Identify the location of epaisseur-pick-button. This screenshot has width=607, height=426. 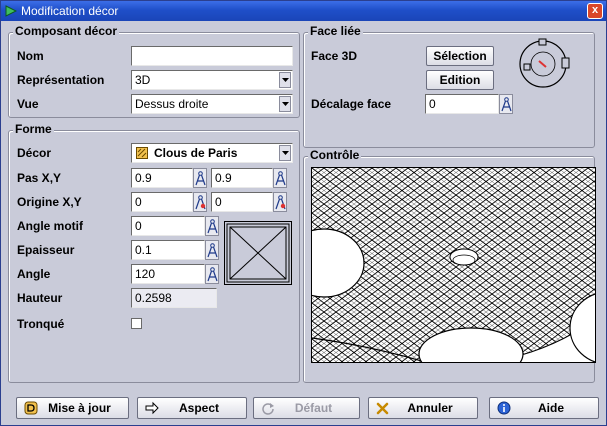
(212, 250).